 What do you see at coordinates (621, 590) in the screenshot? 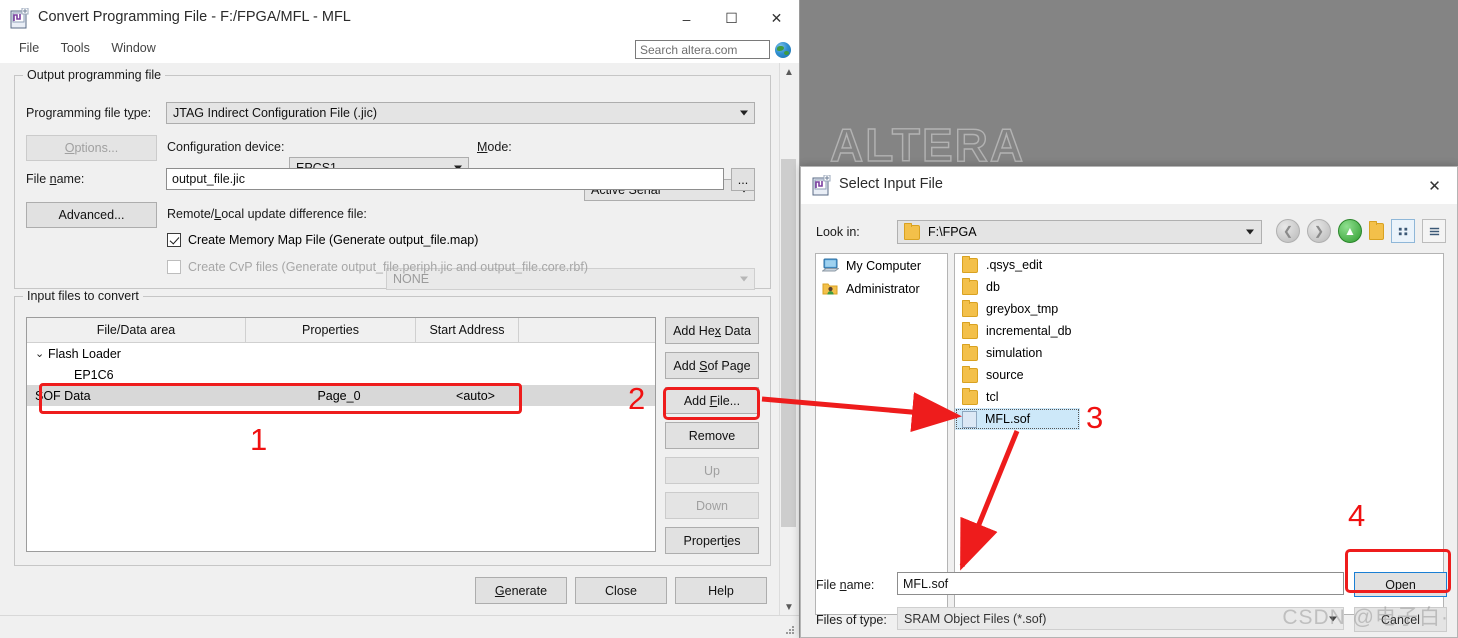
I see `close-dialog-button: Close` at bounding box center [621, 590].